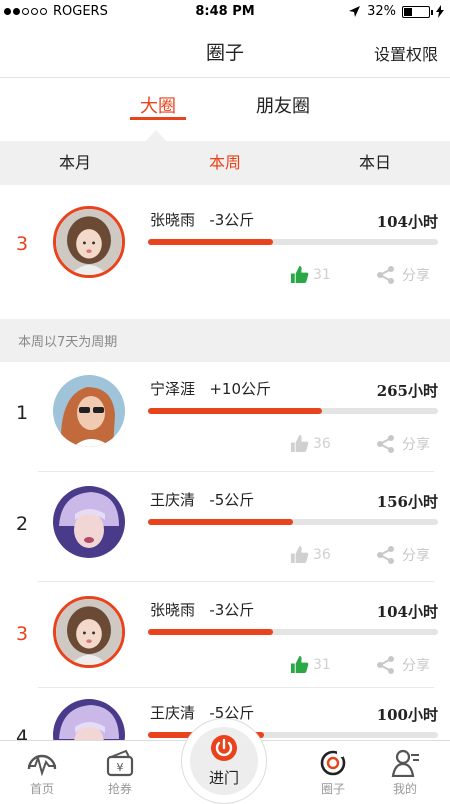 The image size is (450, 804). What do you see at coordinates (210, 389) in the screenshot?
I see `member-name-weight: 宁泽涯 +10公斤` at bounding box center [210, 389].